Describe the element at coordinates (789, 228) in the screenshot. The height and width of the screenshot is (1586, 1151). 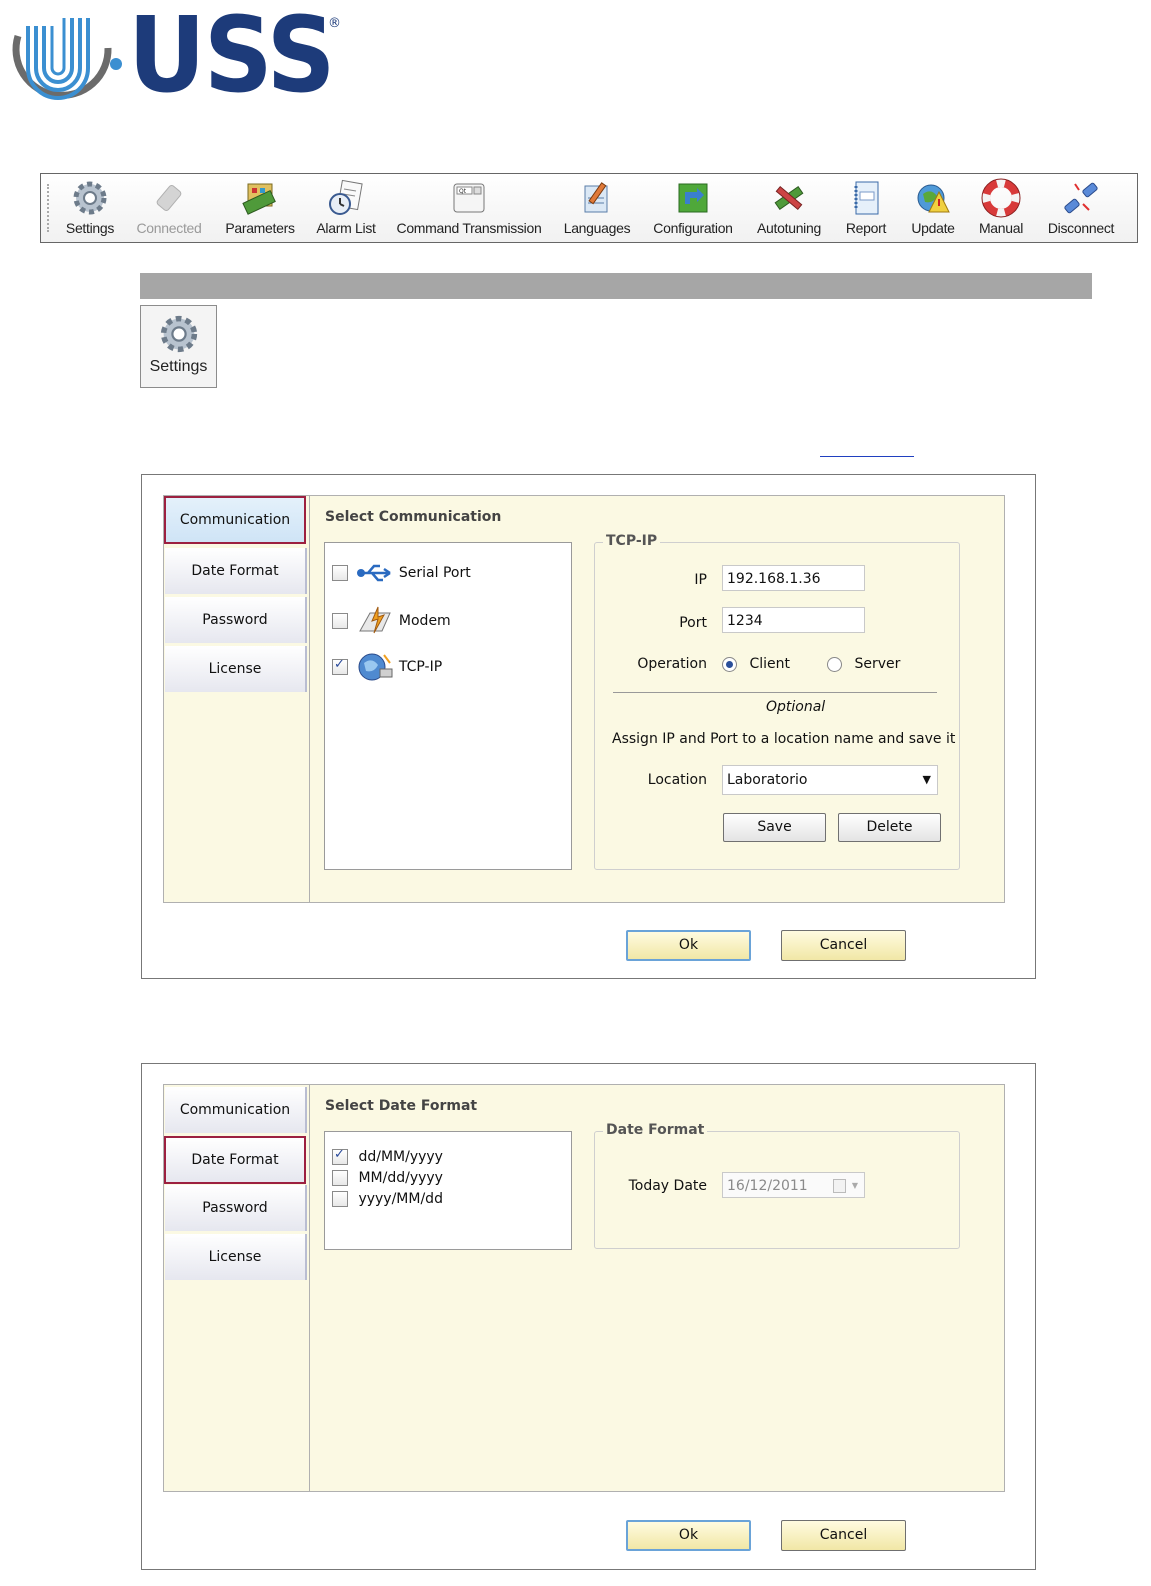
I see `toolbar-label: Autotuning` at that location.